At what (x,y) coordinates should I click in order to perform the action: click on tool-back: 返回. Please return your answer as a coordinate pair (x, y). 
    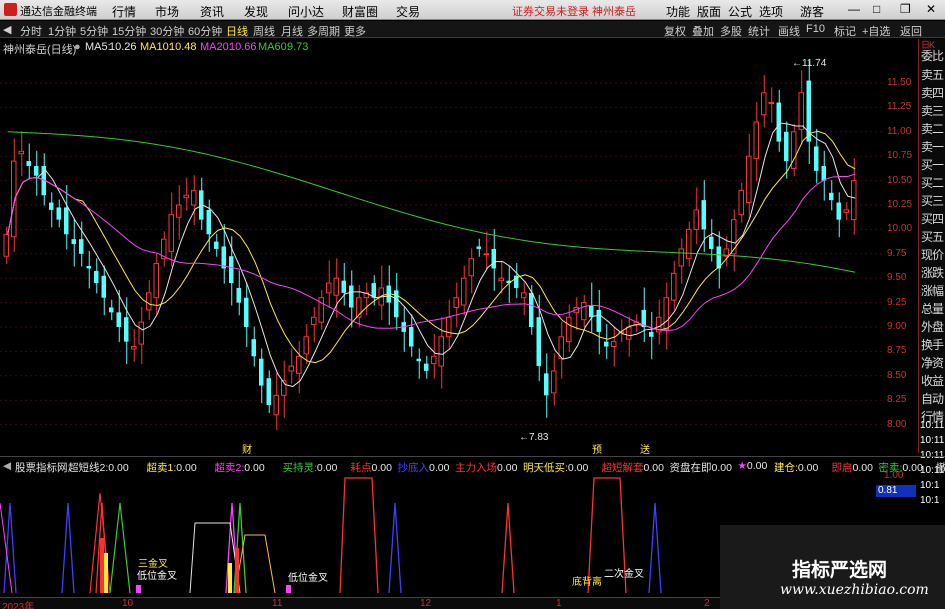
    Looking at the image, I should click on (911, 31).